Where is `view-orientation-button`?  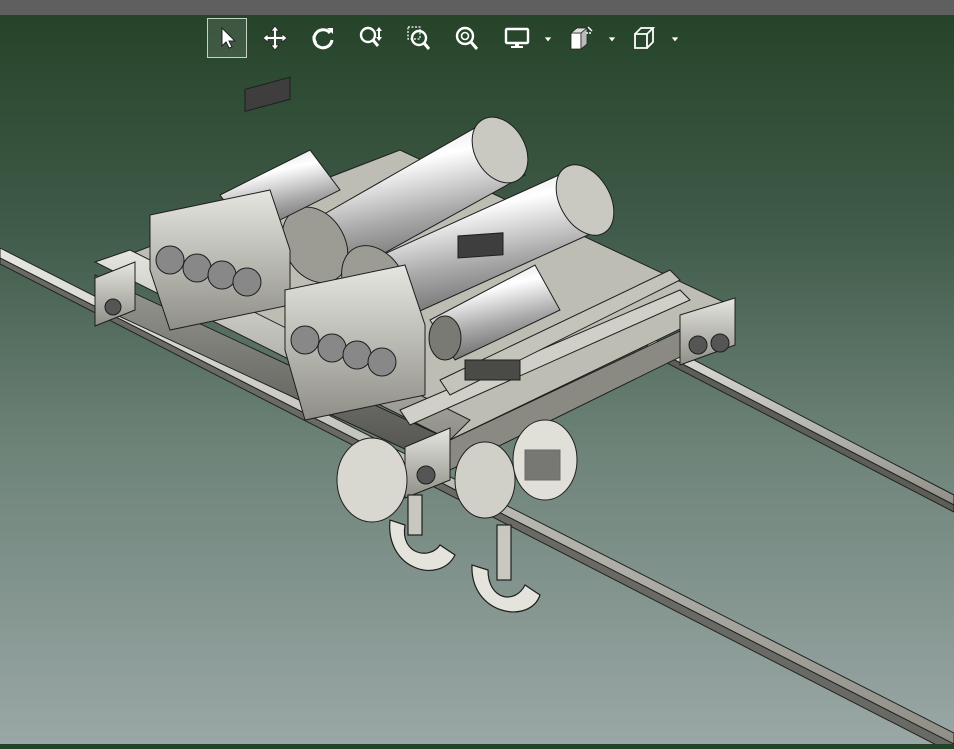 view-orientation-button is located at coordinates (644, 38).